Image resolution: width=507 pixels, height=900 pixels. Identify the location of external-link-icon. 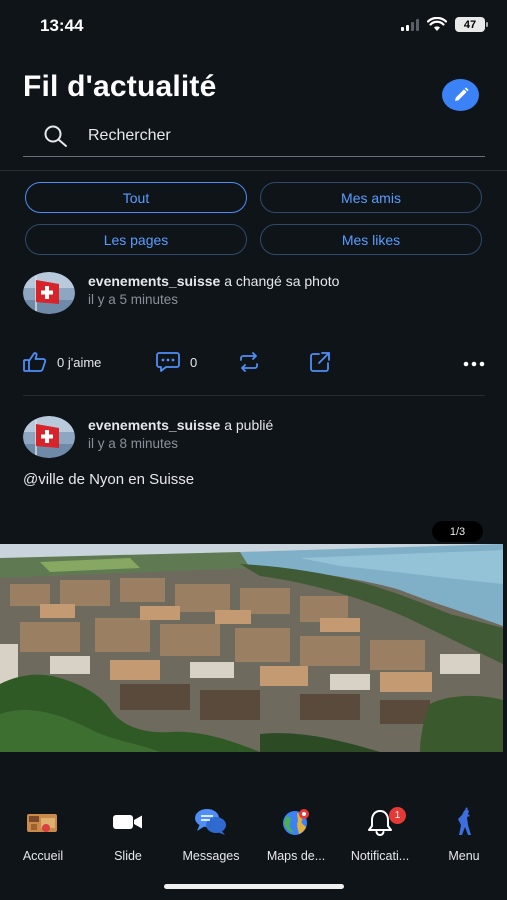
(320, 362).